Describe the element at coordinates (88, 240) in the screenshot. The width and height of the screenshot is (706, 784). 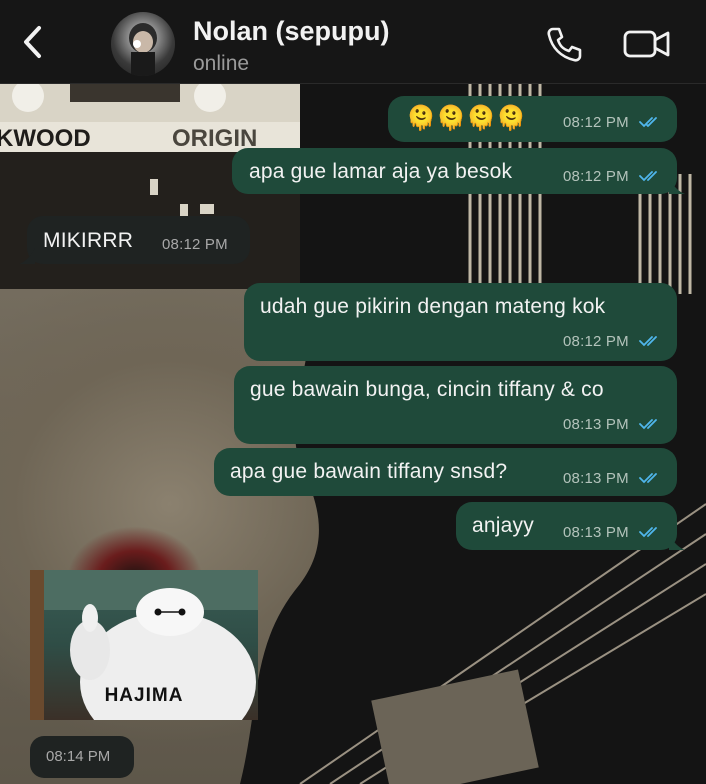
I see `message-text: MIKIRRR` at that location.